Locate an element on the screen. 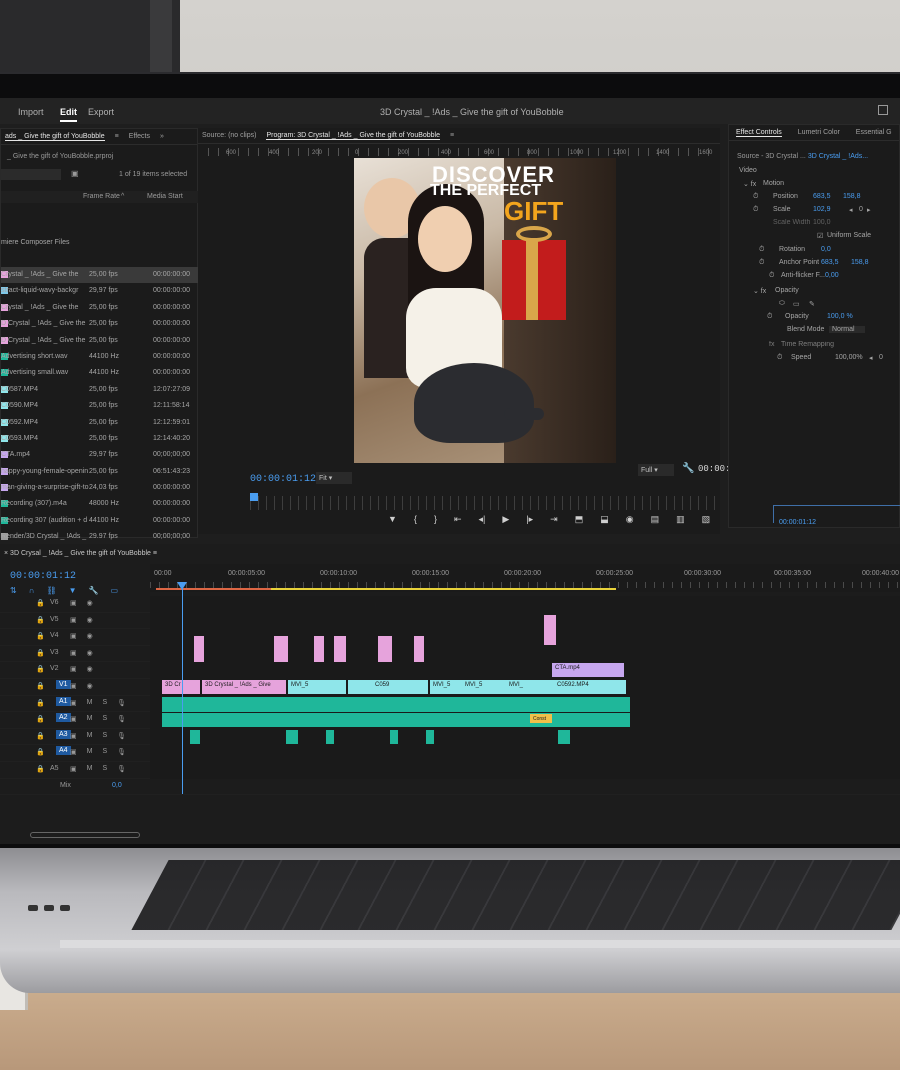 This screenshot has width=900, height=1070. camera-icon: ◉ is located at coordinates (630, 519).